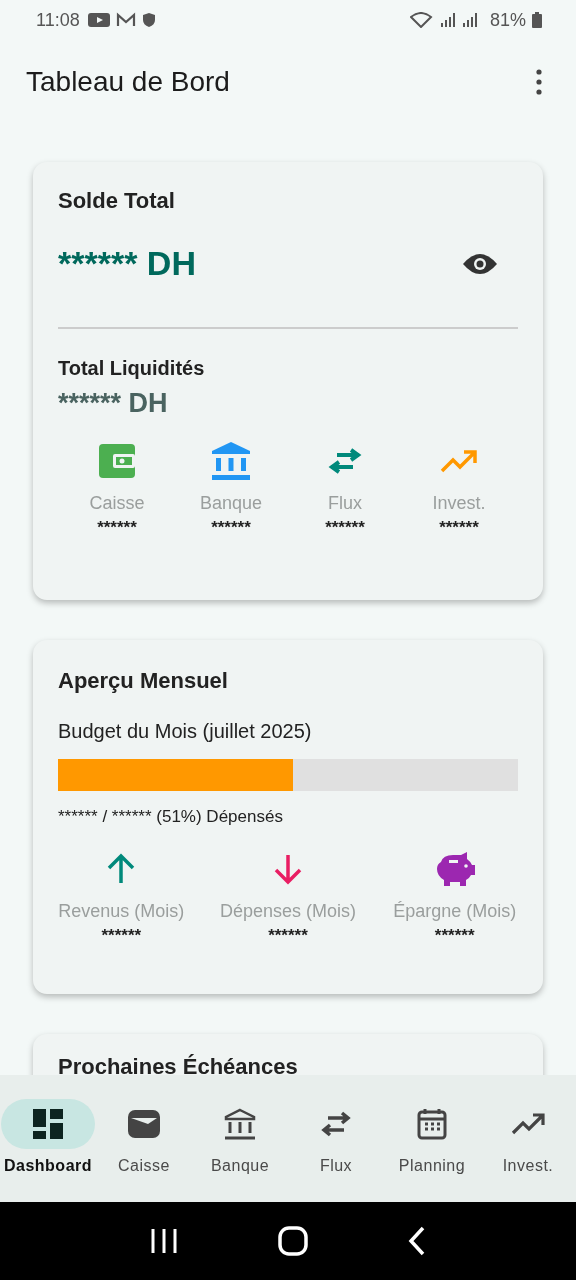 The height and width of the screenshot is (1280, 576). I want to click on nav-tab: Caisse, so click(144, 1137).